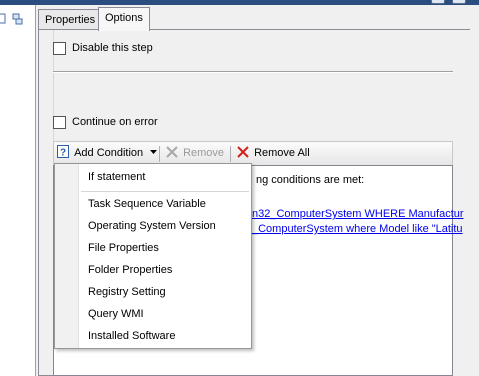 The image size is (479, 376). Describe the element at coordinates (130, 270) in the screenshot. I see `menu-item-folder-properties: Folder Properties` at that location.